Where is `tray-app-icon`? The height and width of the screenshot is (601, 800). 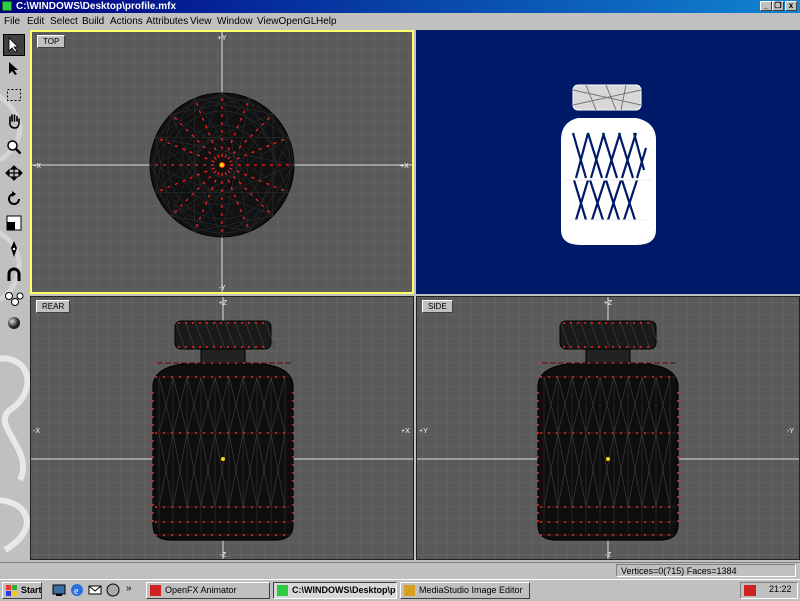 tray-app-icon is located at coordinates (751, 591).